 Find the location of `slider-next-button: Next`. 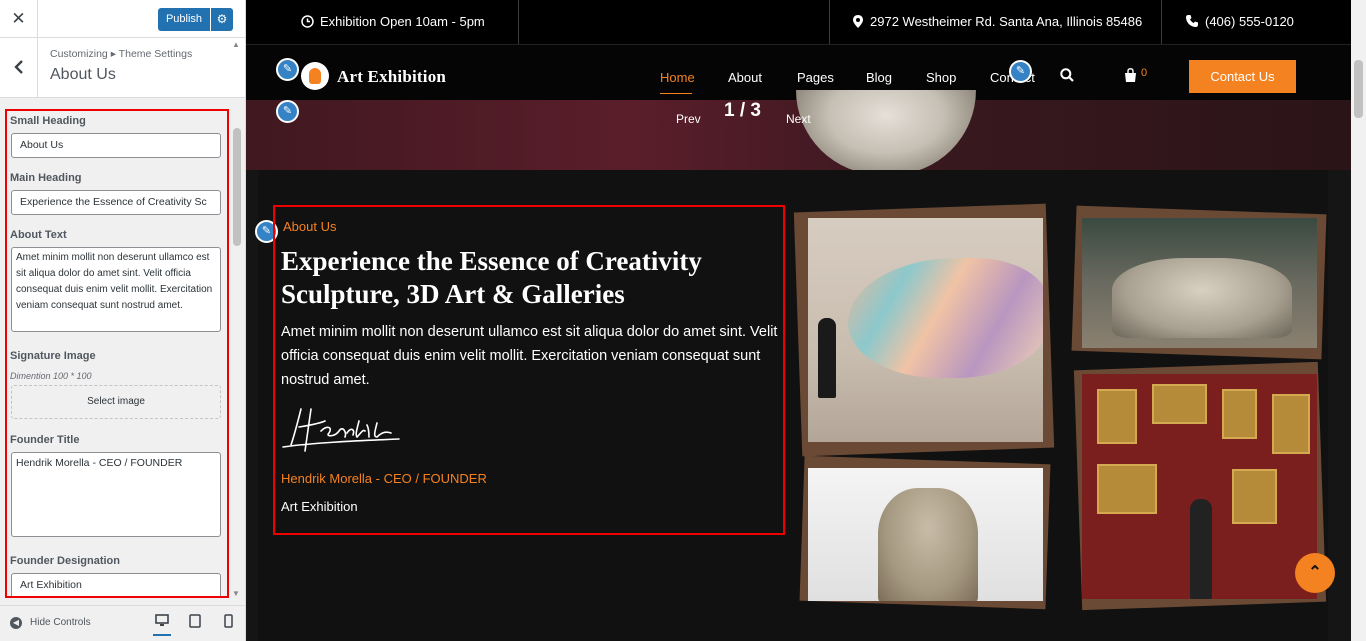

slider-next-button: Next is located at coordinates (798, 119).